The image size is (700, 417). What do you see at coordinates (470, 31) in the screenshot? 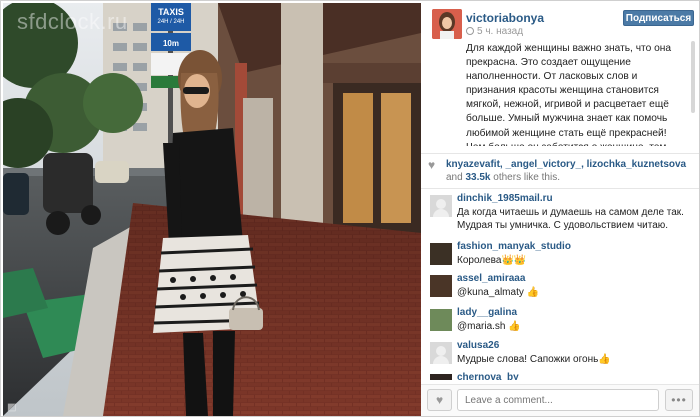
I see `clock-icon` at bounding box center [470, 31].